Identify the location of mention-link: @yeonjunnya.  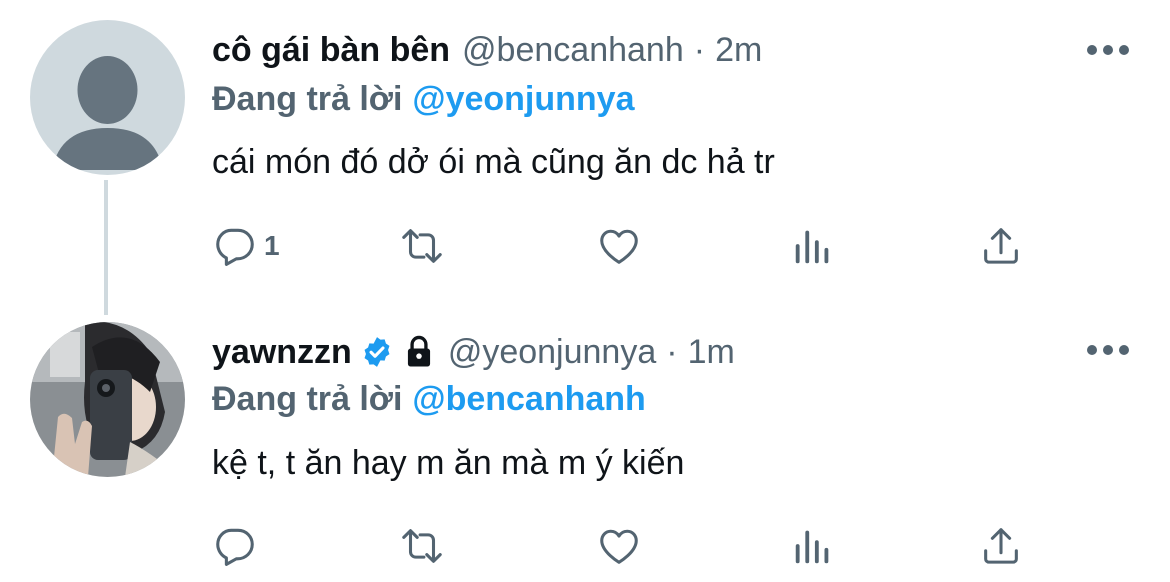
(523, 99).